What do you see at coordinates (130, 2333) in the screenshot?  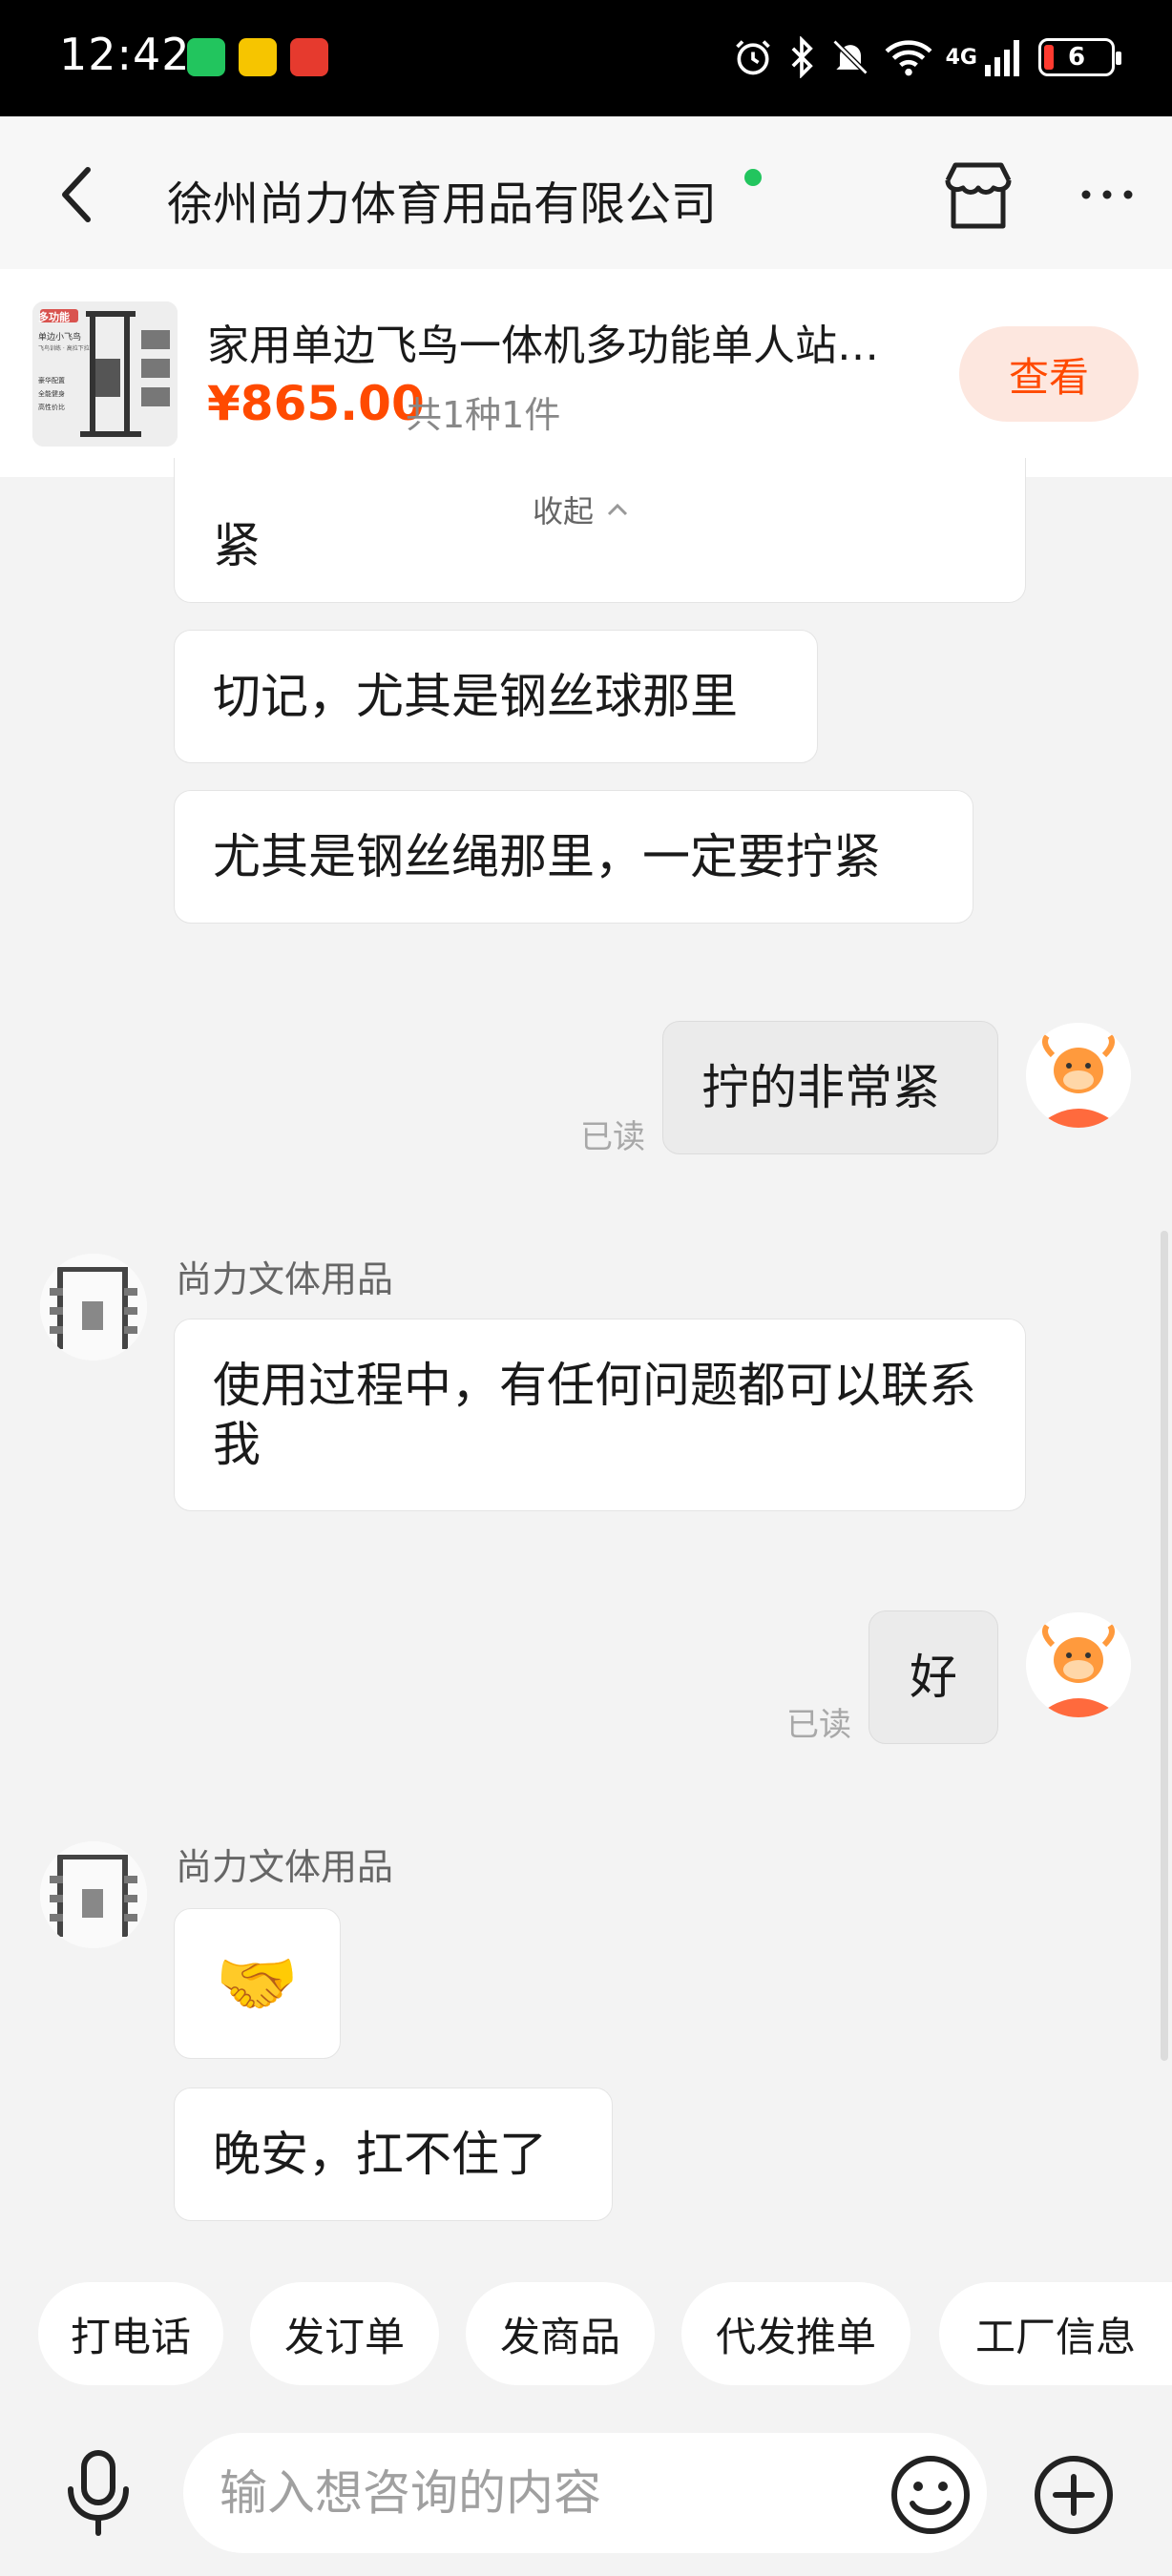 I see `call-button: 打电话` at bounding box center [130, 2333].